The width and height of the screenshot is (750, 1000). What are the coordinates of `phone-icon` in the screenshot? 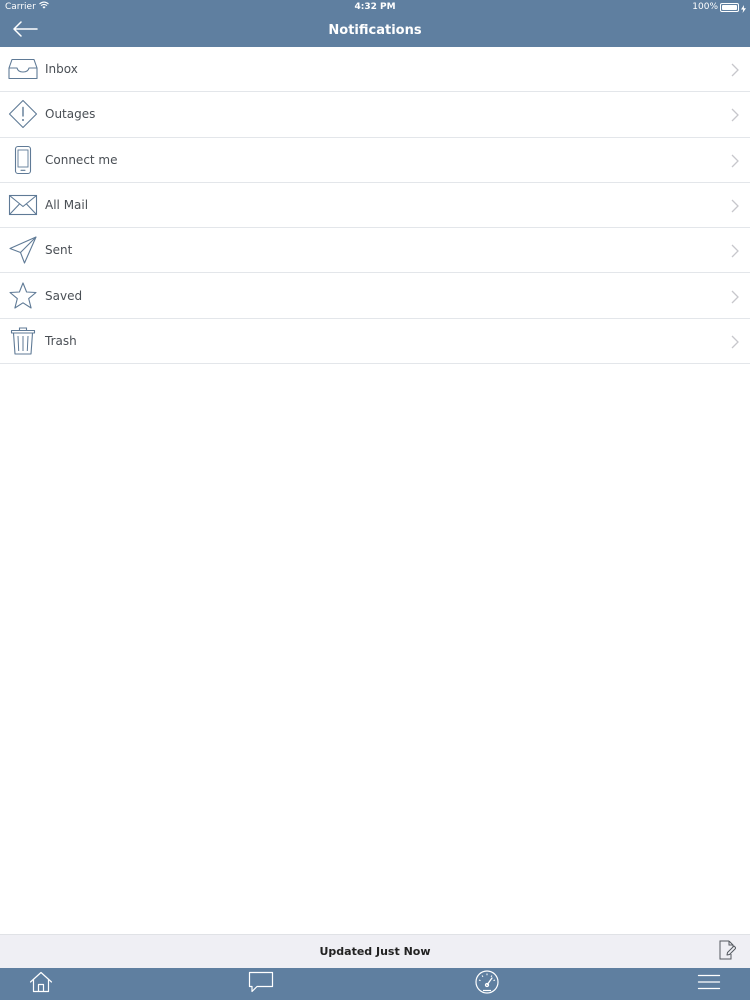 It's located at (23, 160).